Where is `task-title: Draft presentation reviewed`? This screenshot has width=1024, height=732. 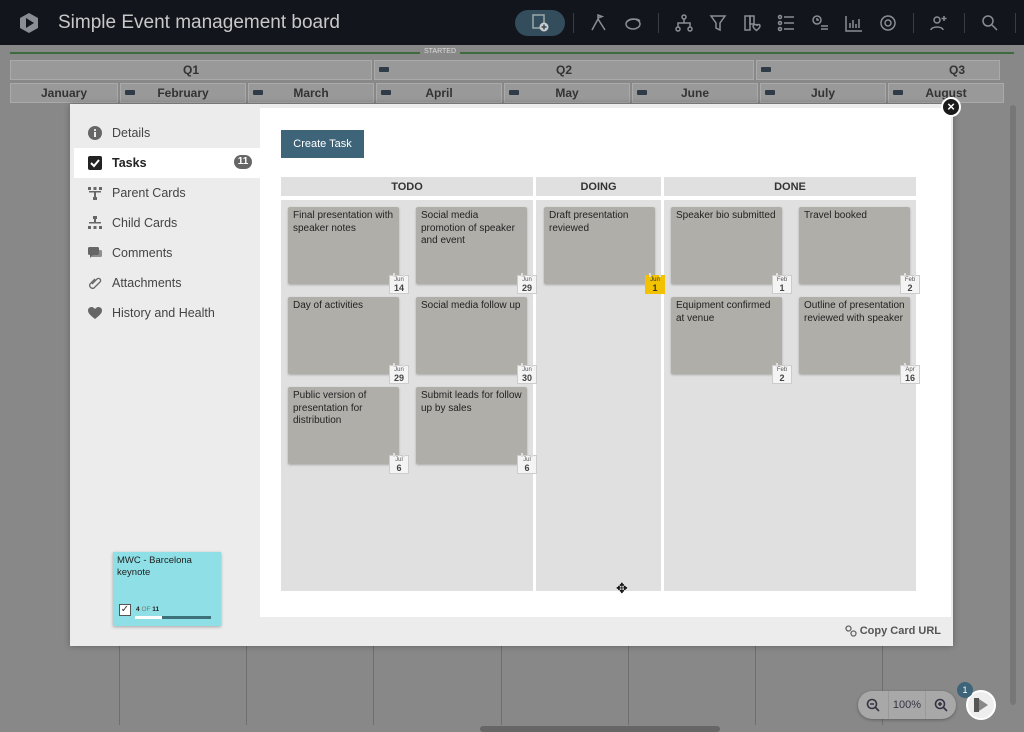 task-title: Draft presentation reviewed is located at coordinates (589, 222).